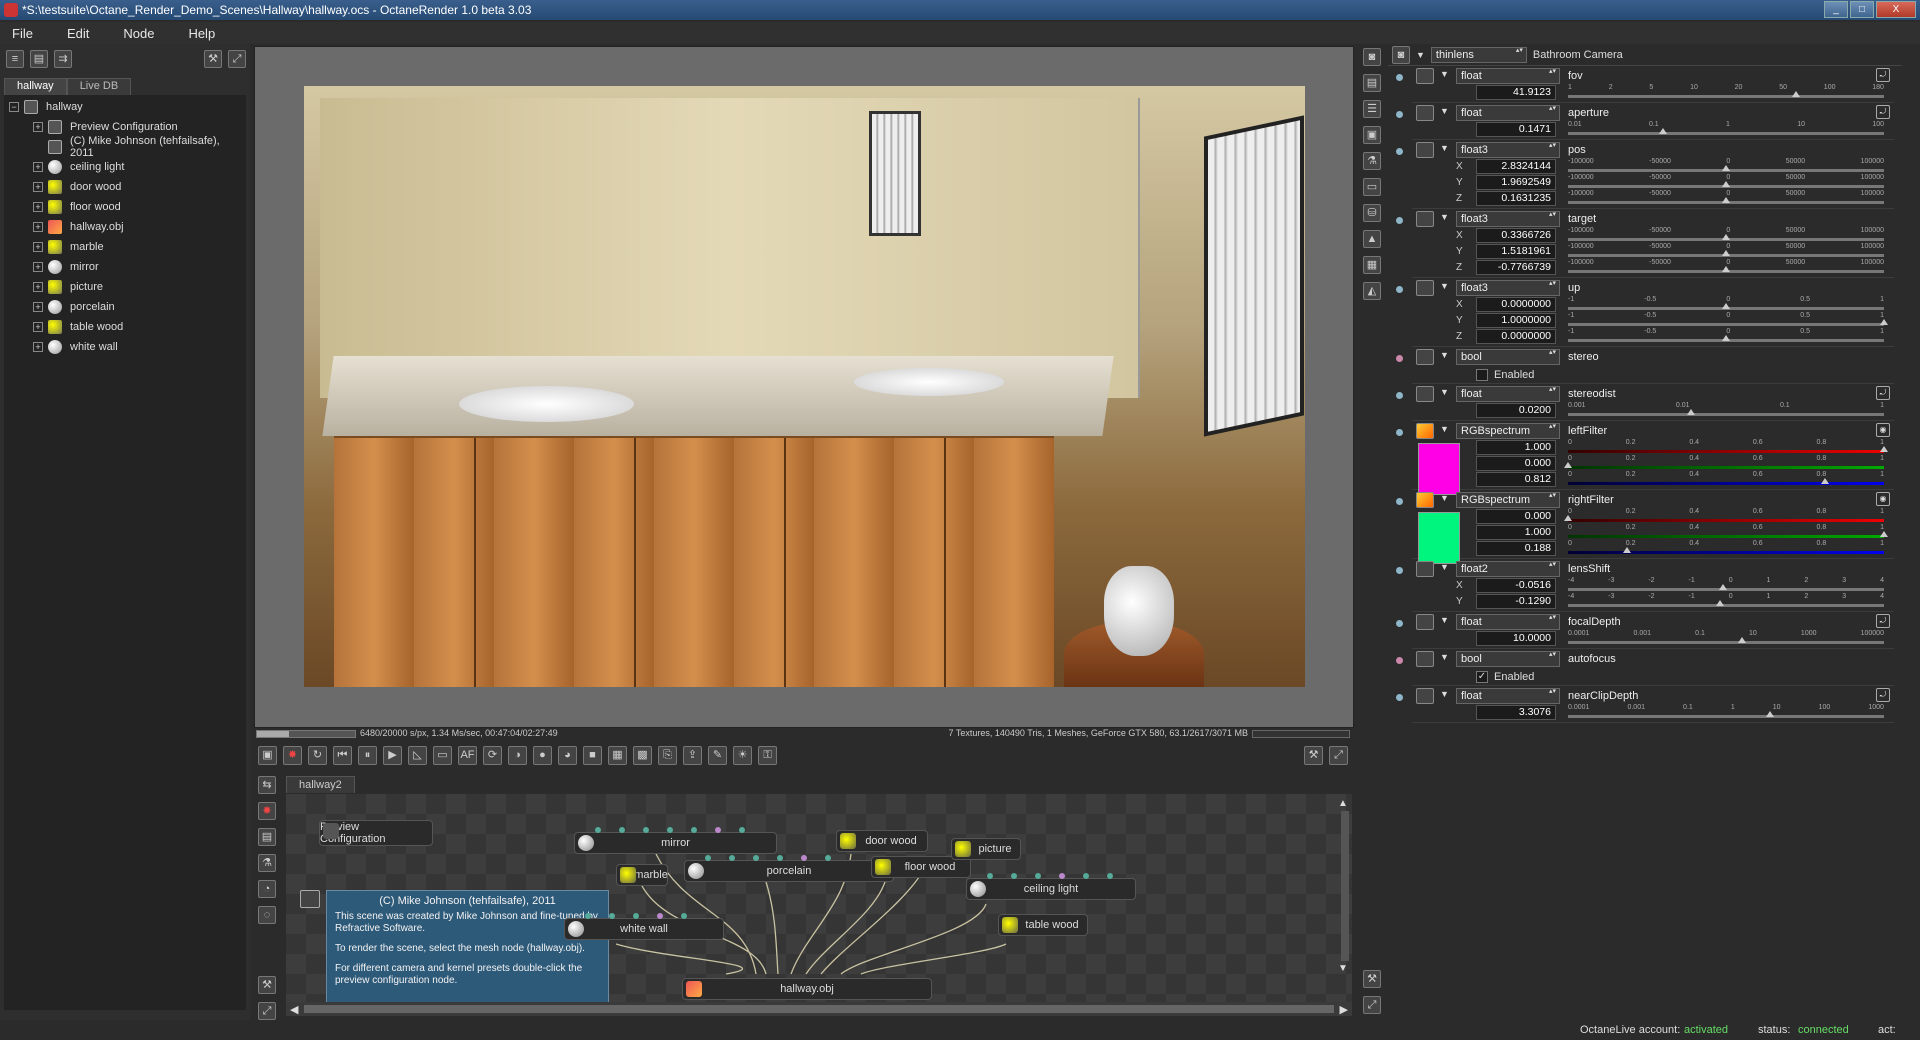  Describe the element at coordinates (125, 347) in the screenshot. I see `tree-item: + white wall` at that location.